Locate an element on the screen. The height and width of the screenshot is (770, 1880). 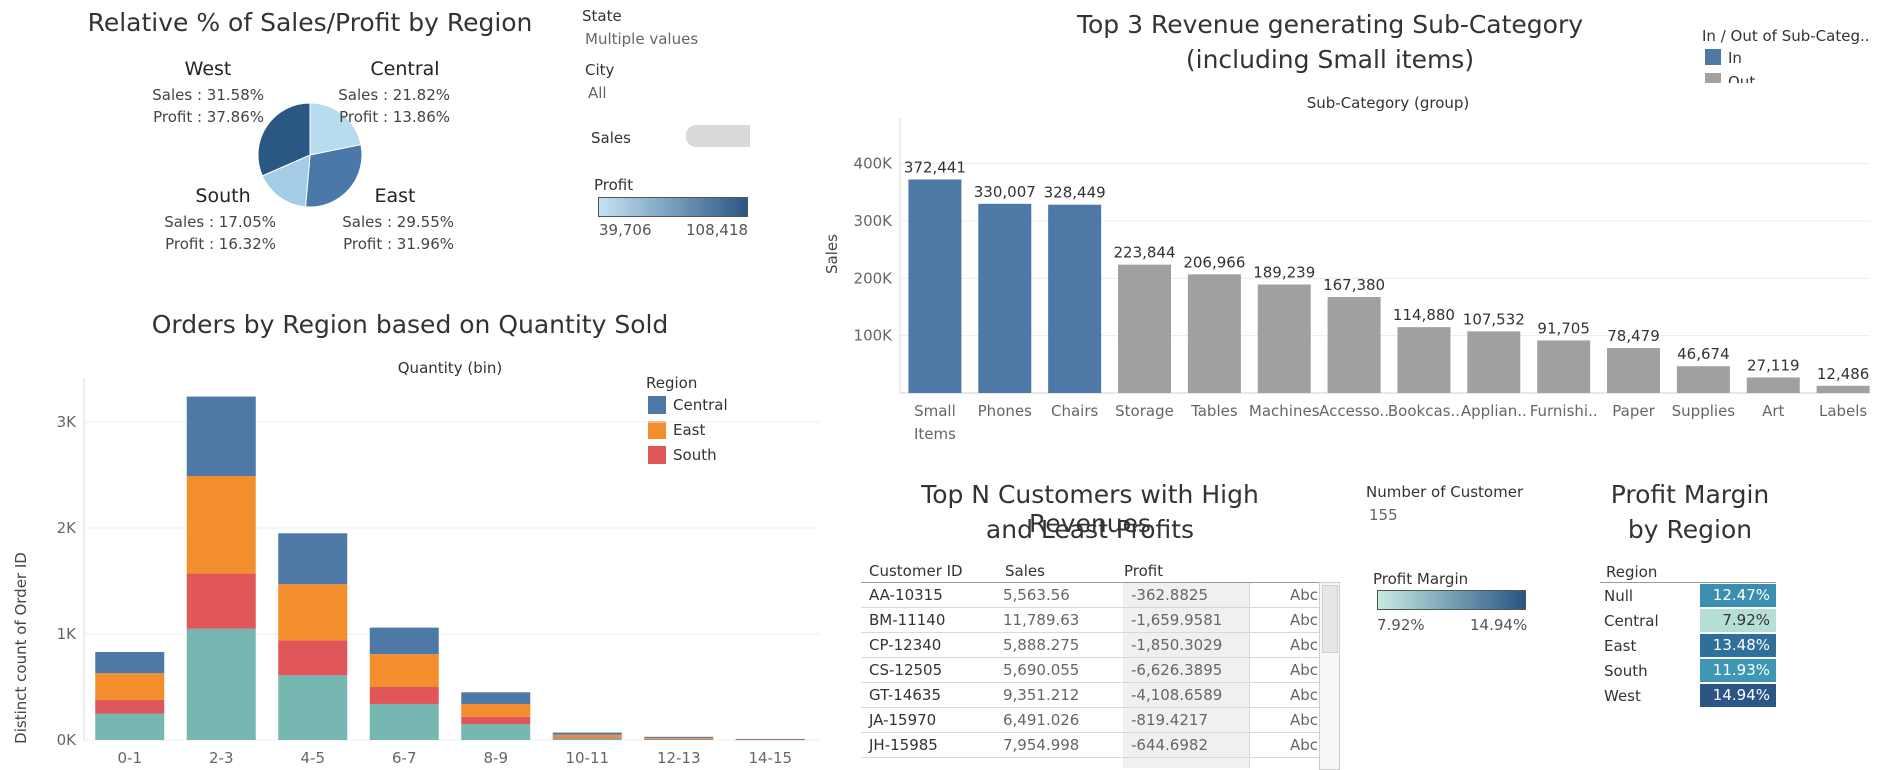
subcat-legend-out: Out is located at coordinates (1742, 78).